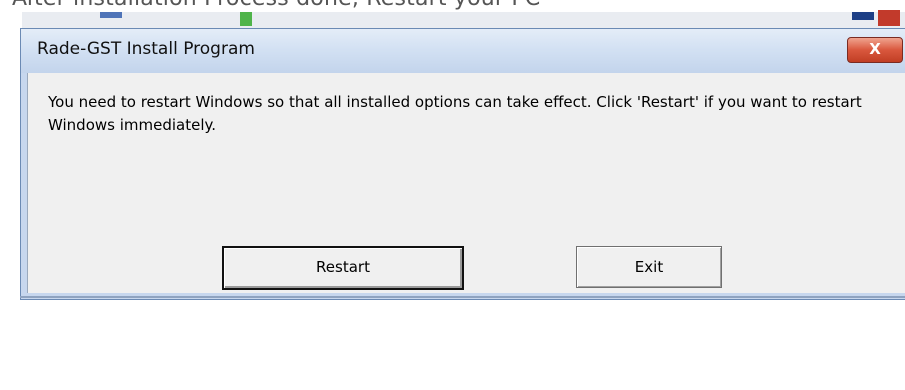 The image size is (905, 390). What do you see at coordinates (343, 268) in the screenshot?
I see `restart-button: Restart` at bounding box center [343, 268].